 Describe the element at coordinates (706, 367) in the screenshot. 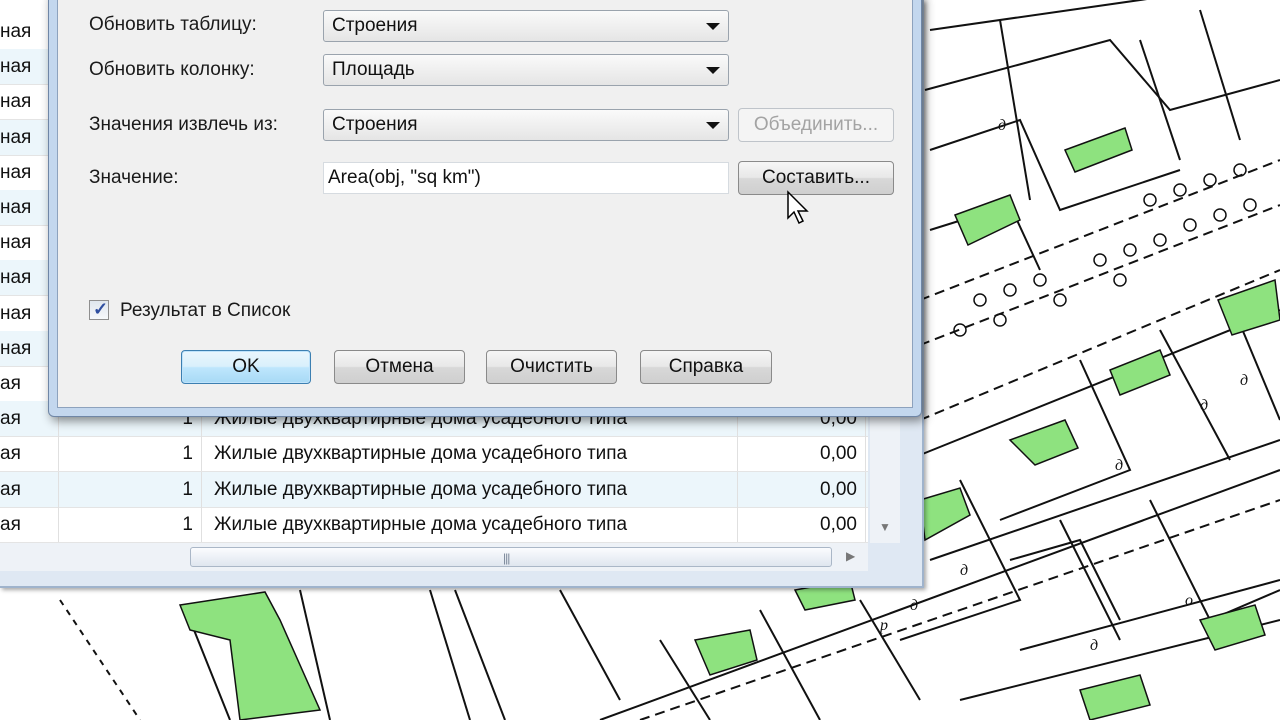

I see `help-button: Справка` at that location.